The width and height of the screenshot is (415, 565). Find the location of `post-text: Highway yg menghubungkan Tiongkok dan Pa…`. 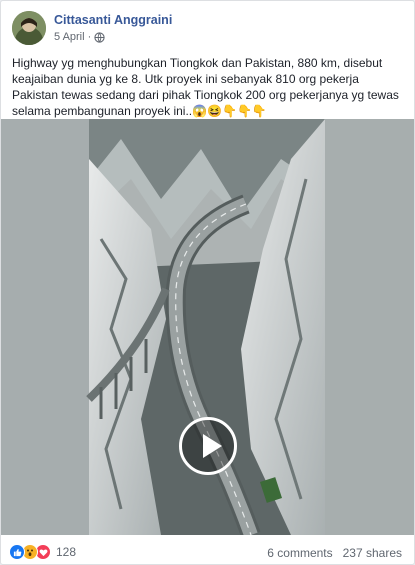

post-text: Highway yg menghubungkan Tiongkok dan Pa… is located at coordinates (207, 87).